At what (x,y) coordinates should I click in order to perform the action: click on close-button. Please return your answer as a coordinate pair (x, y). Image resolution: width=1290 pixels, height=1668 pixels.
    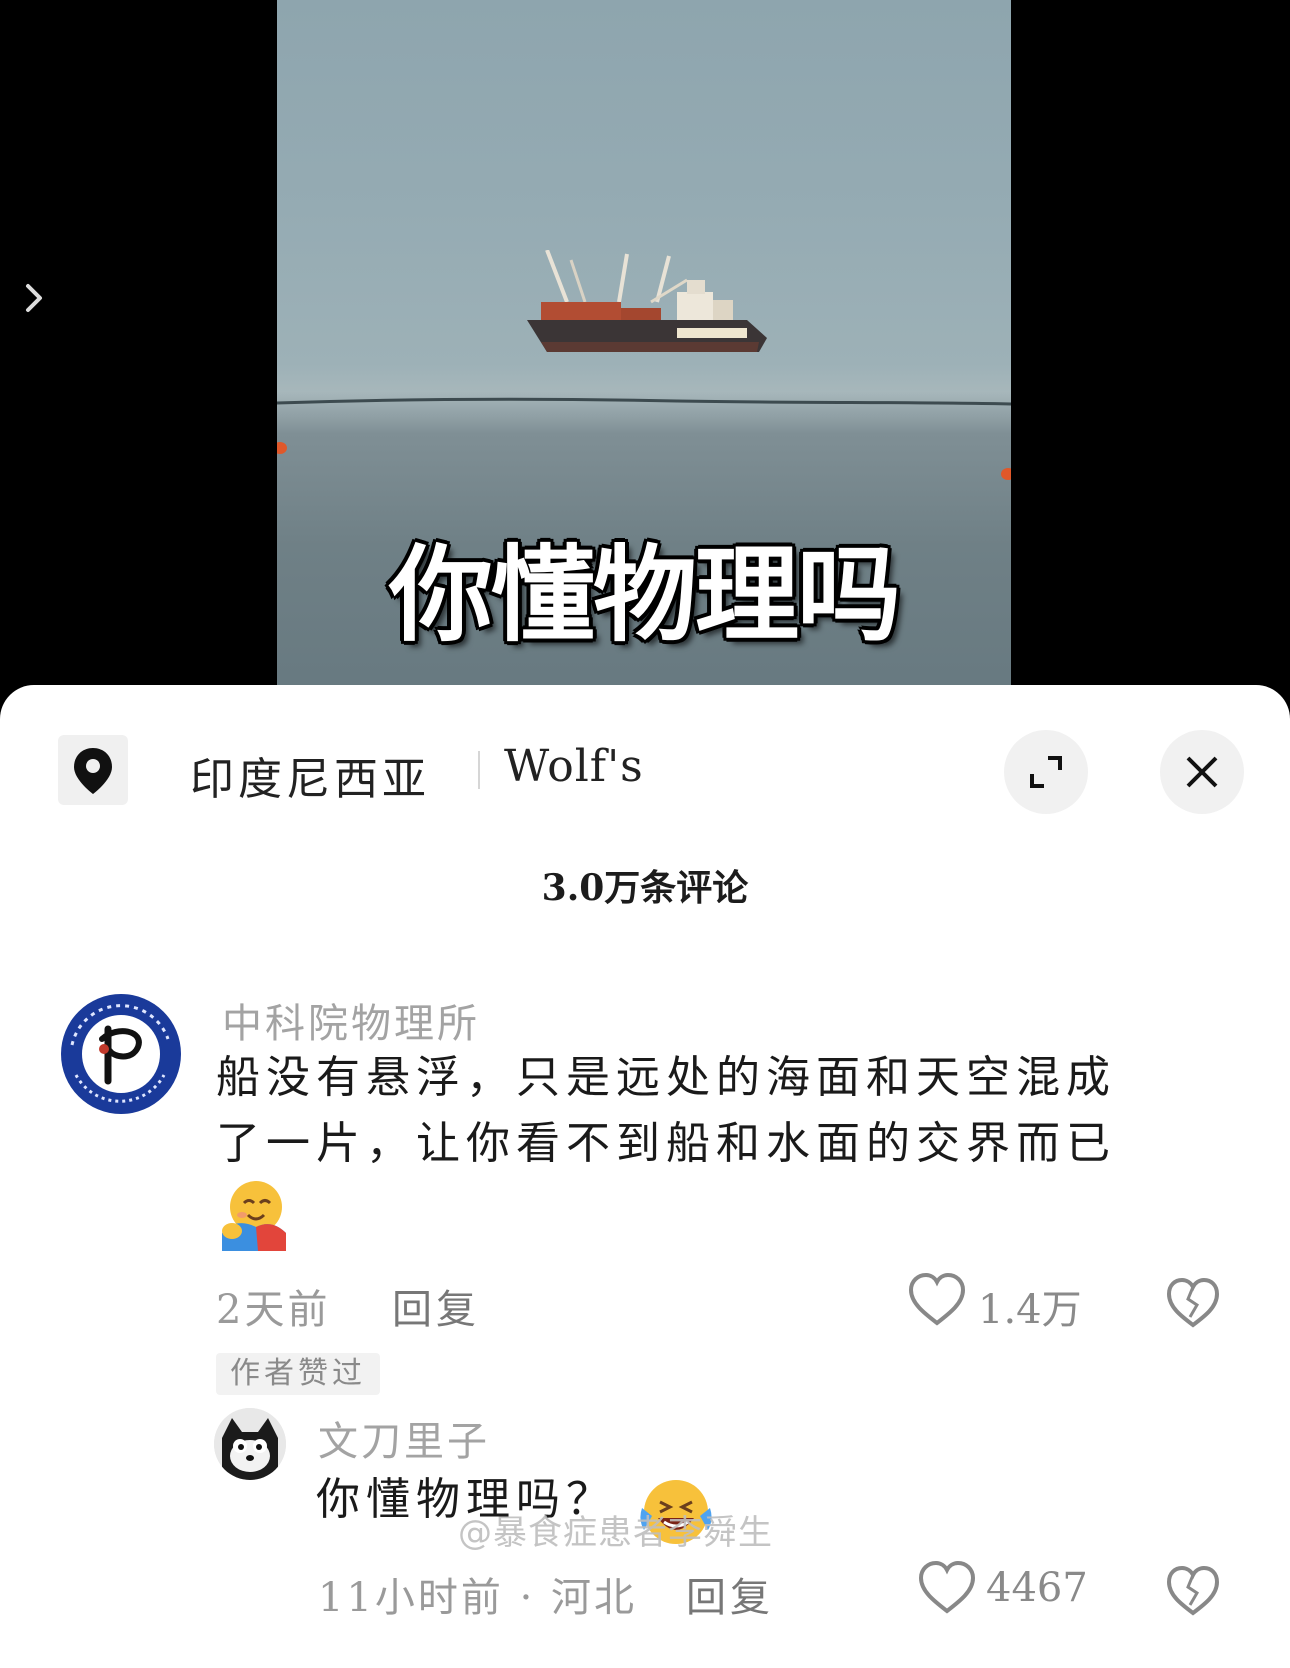
    Looking at the image, I should click on (1202, 772).